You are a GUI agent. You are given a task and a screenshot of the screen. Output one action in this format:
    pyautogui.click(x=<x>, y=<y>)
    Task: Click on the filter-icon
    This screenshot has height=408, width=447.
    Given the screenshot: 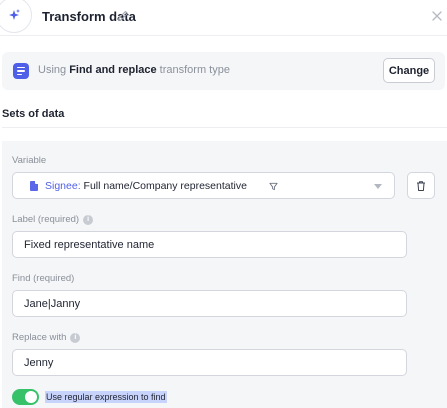 What is the action you would take?
    pyautogui.click(x=273, y=186)
    